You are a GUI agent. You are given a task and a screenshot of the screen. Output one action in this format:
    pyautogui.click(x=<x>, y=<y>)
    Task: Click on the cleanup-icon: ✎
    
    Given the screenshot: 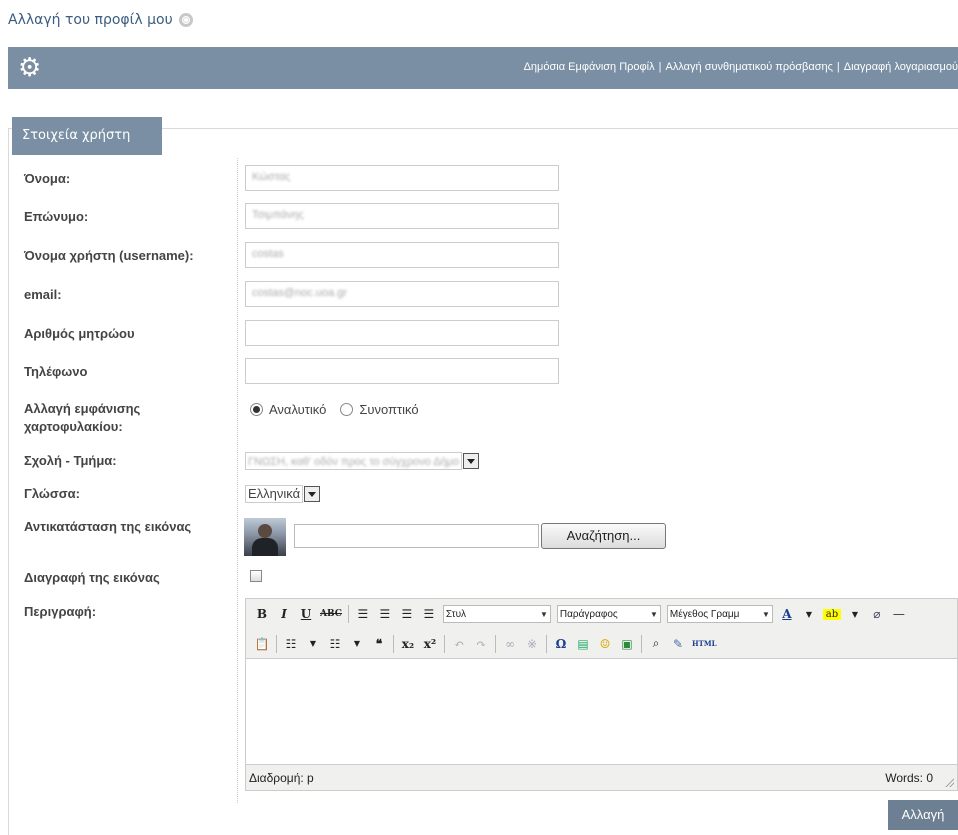 What is the action you would take?
    pyautogui.click(x=678, y=644)
    